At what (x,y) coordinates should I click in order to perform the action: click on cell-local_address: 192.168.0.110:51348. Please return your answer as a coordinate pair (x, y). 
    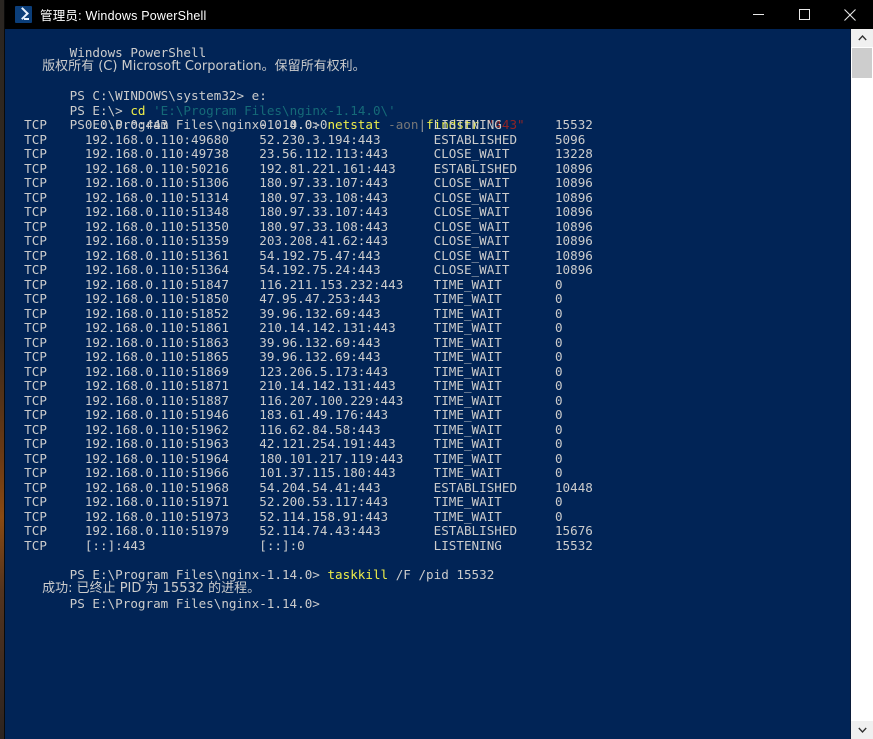
    Looking at the image, I should click on (172, 211).